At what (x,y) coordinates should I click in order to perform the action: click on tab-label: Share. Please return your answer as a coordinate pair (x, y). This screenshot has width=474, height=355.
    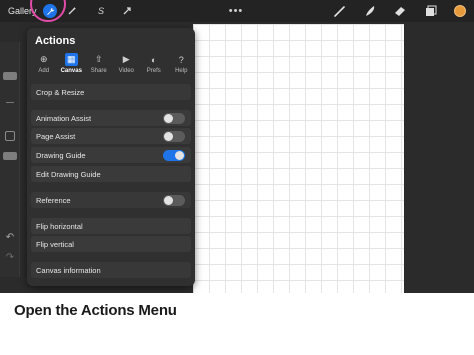
    Looking at the image, I should click on (98, 71).